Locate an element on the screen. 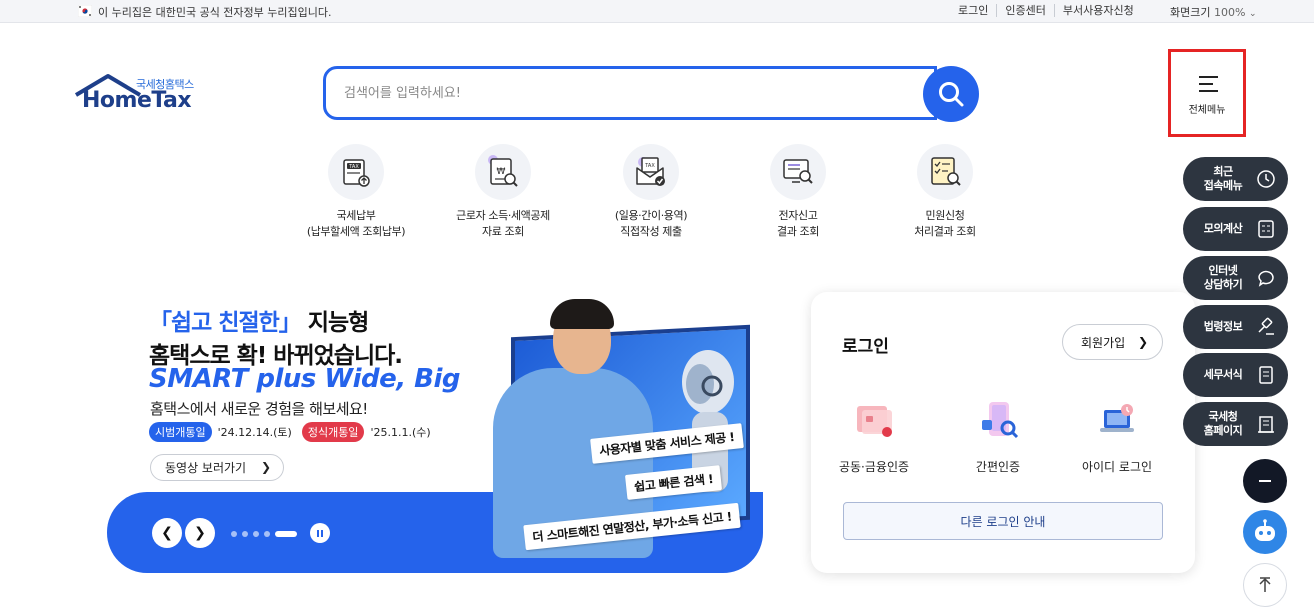 The width and height of the screenshot is (1314, 613). search-input is located at coordinates (624, 93).